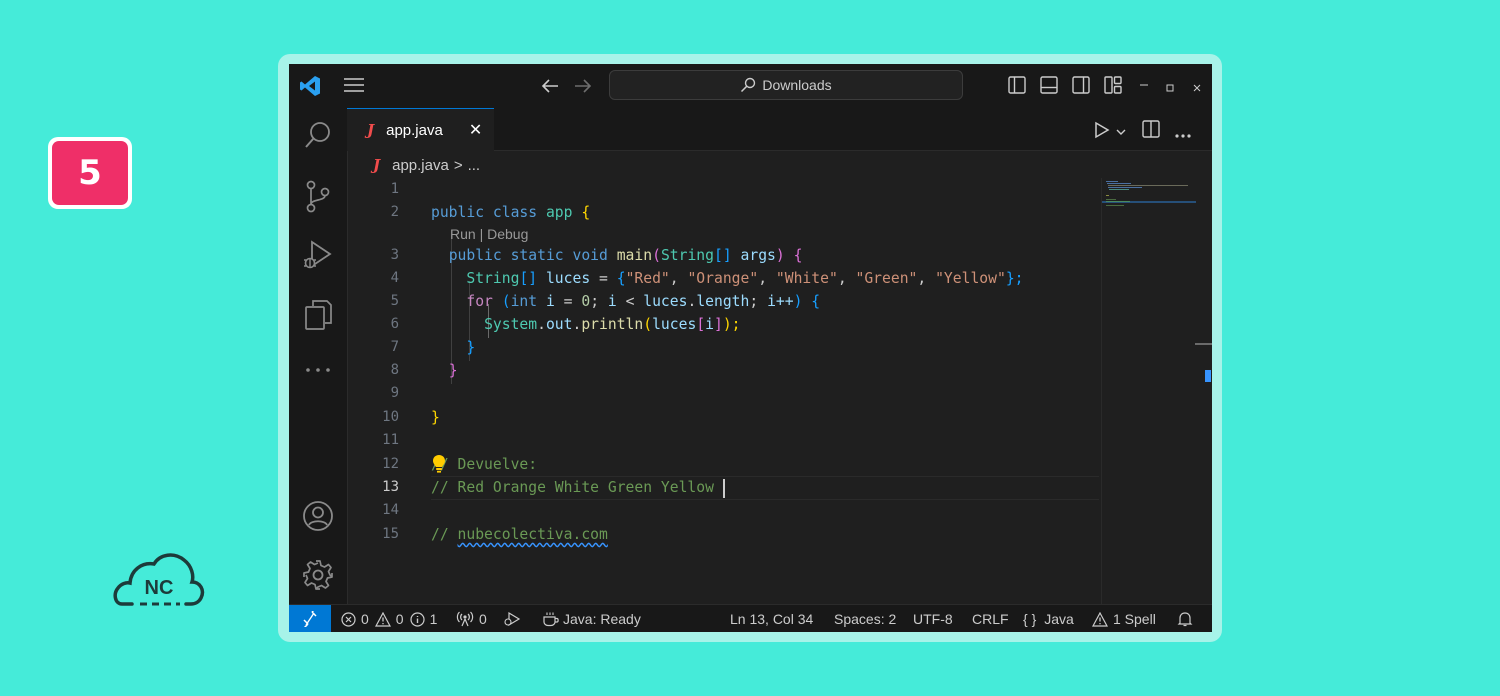 The height and width of the screenshot is (696, 1500). I want to click on line-number: 10, so click(390, 417).